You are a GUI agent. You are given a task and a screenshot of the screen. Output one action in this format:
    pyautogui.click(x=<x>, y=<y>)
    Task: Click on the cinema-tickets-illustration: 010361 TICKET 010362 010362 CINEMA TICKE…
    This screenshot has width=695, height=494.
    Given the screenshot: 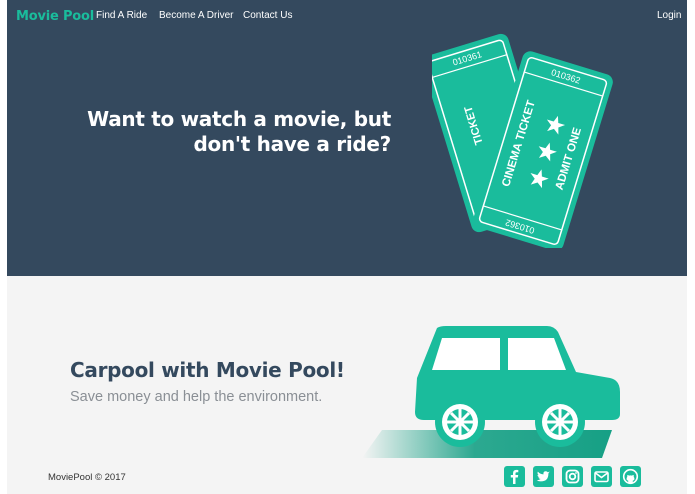 What is the action you would take?
    pyautogui.click(x=522, y=140)
    